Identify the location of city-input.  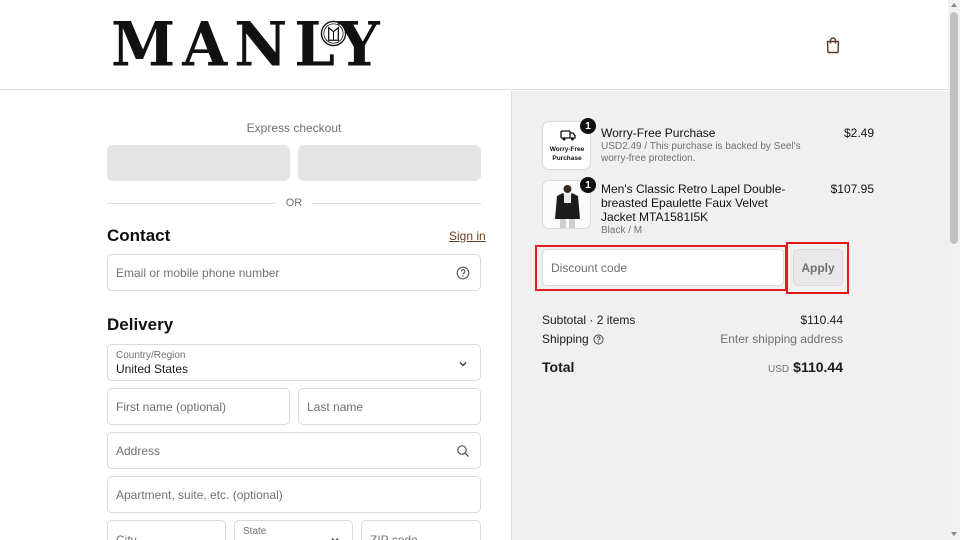
(166, 536).